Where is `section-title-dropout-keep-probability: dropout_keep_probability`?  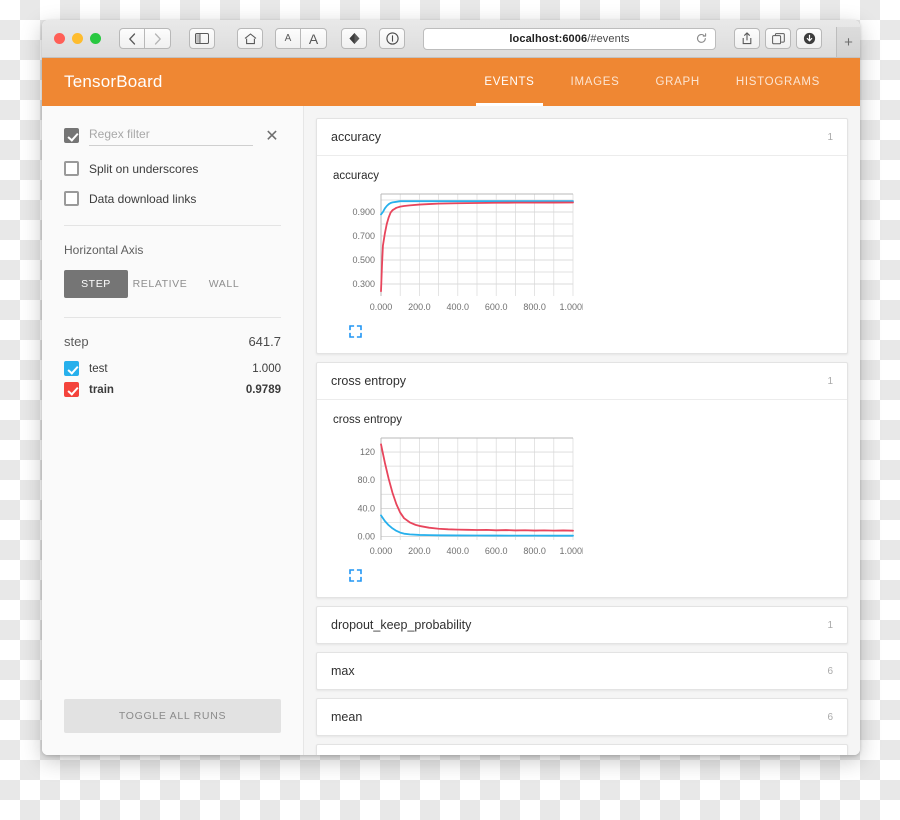
section-title-dropout-keep-probability: dropout_keep_probability is located at coordinates (401, 625).